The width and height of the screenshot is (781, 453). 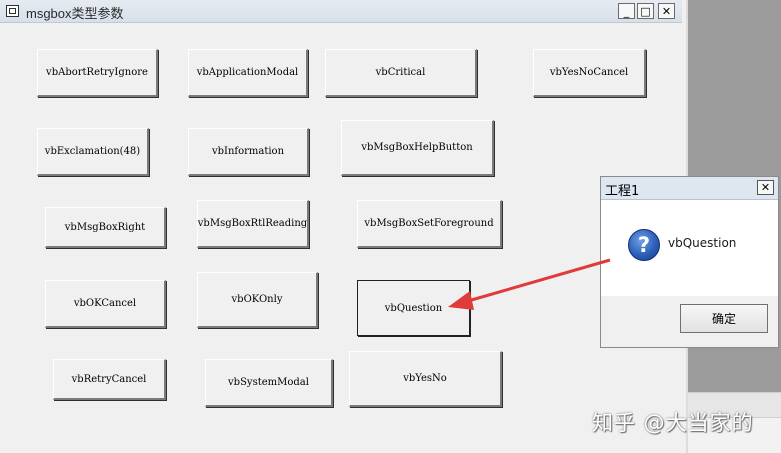 I want to click on vbmsgboxhelpbutton-button: vbMsgBoxHelpButton, so click(x=417, y=148).